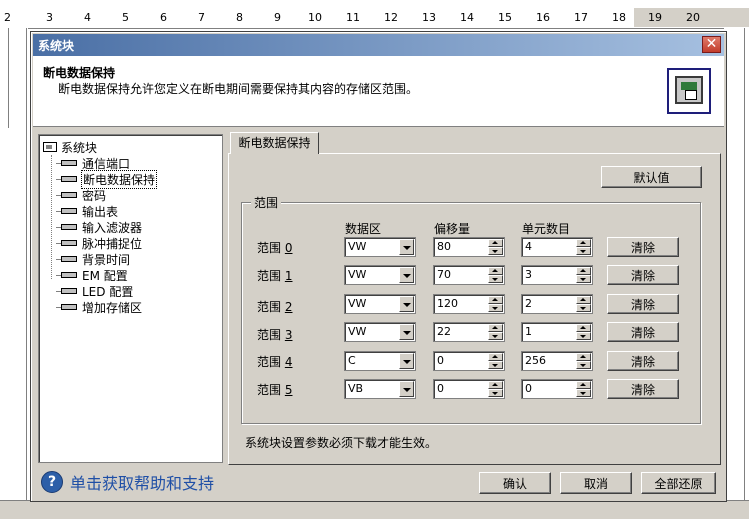 The height and width of the screenshot is (519, 749). I want to click on tab-retentive-ranges: 断电数据保持, so click(274, 143).